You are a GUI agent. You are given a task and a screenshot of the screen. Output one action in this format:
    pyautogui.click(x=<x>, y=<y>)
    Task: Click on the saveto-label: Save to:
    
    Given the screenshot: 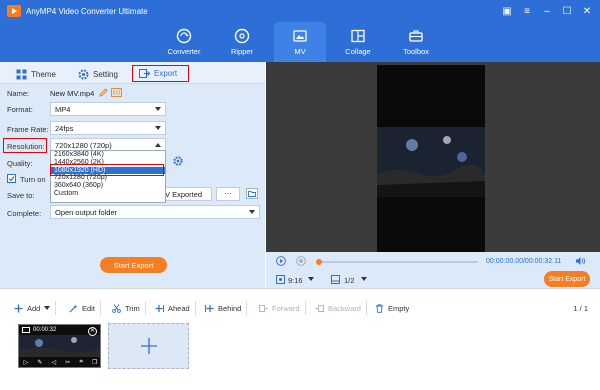 What is the action you would take?
    pyautogui.click(x=21, y=195)
    